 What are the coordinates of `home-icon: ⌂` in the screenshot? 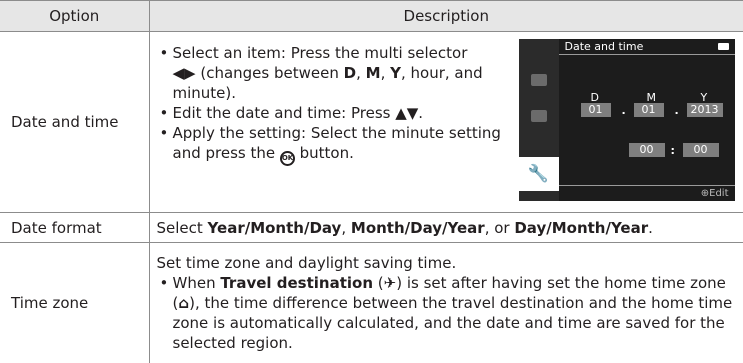 It's located at (183, 303).